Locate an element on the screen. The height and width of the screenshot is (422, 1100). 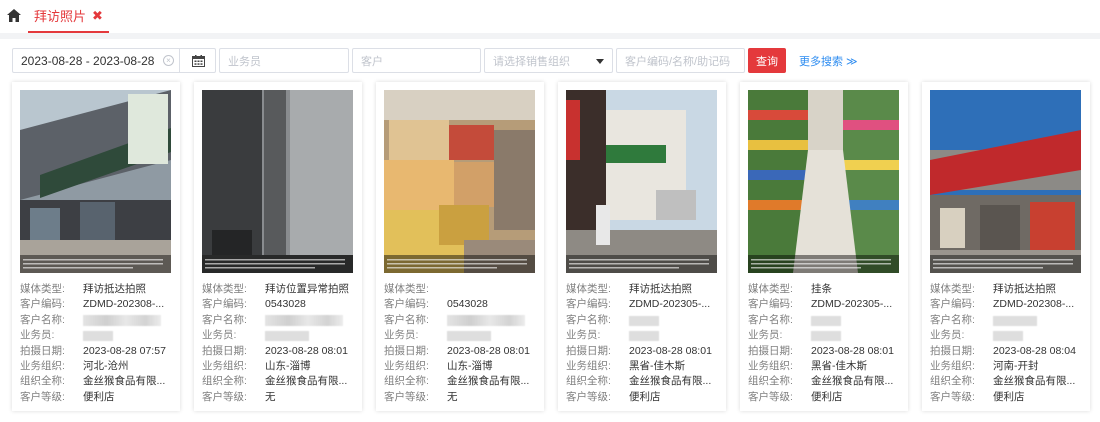
date-range-input: 2023-08-28 - 2023-08-28 × is located at coordinates (114, 60).